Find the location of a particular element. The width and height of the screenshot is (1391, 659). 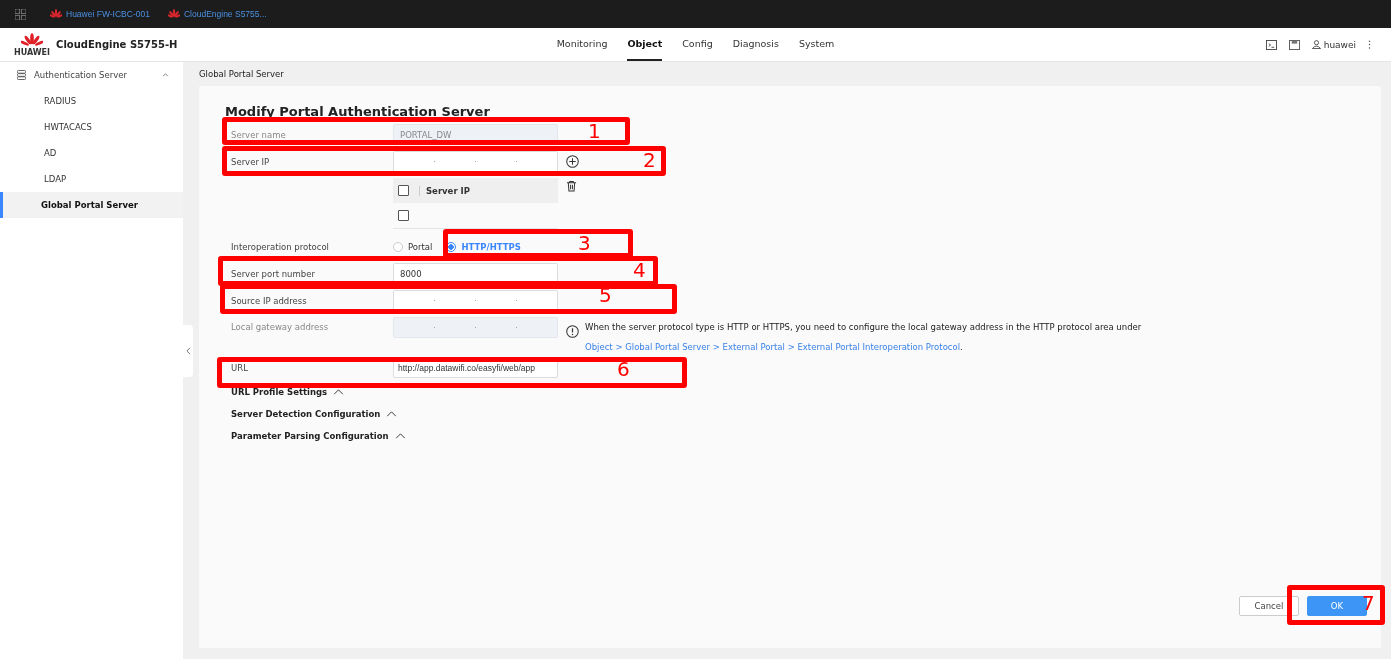

nav-tab: System is located at coordinates (816, 44).